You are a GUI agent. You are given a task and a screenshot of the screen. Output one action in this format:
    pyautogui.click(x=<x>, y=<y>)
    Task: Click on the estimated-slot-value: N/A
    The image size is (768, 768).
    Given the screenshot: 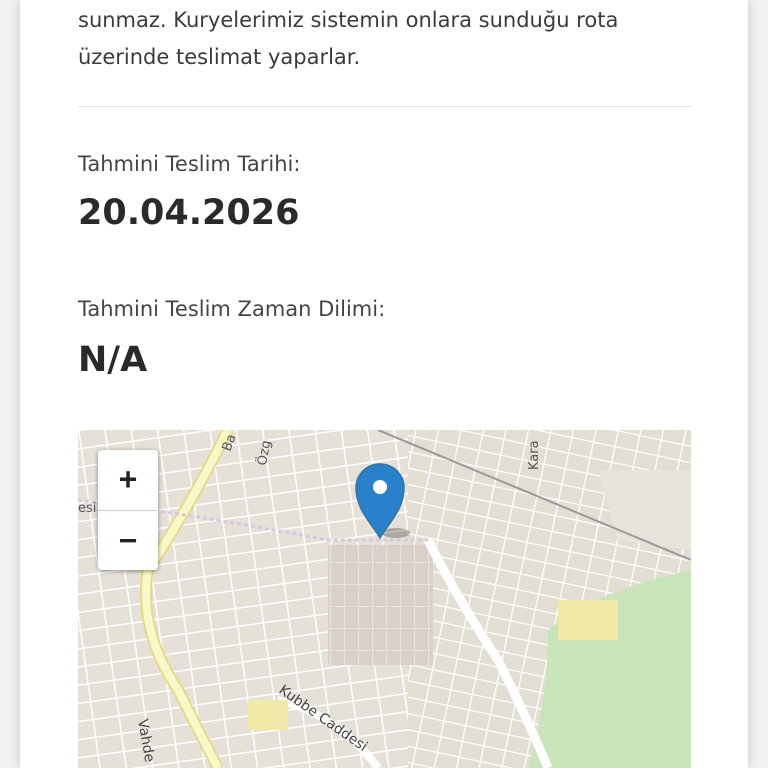 What is the action you would take?
    pyautogui.click(x=113, y=360)
    